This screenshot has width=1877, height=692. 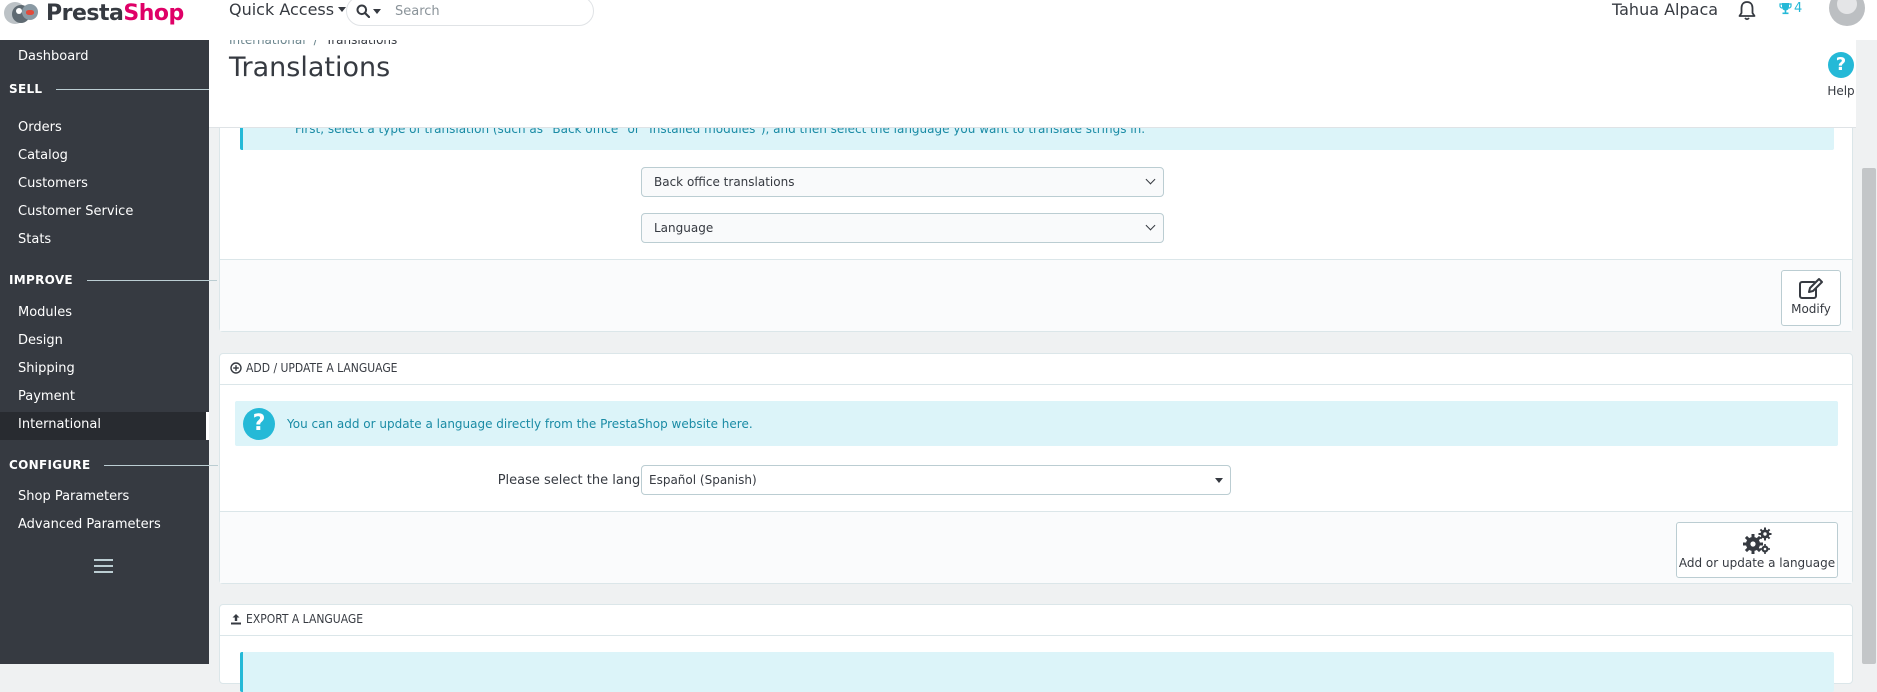 I want to click on logo-text: PrestaShop, so click(x=115, y=13).